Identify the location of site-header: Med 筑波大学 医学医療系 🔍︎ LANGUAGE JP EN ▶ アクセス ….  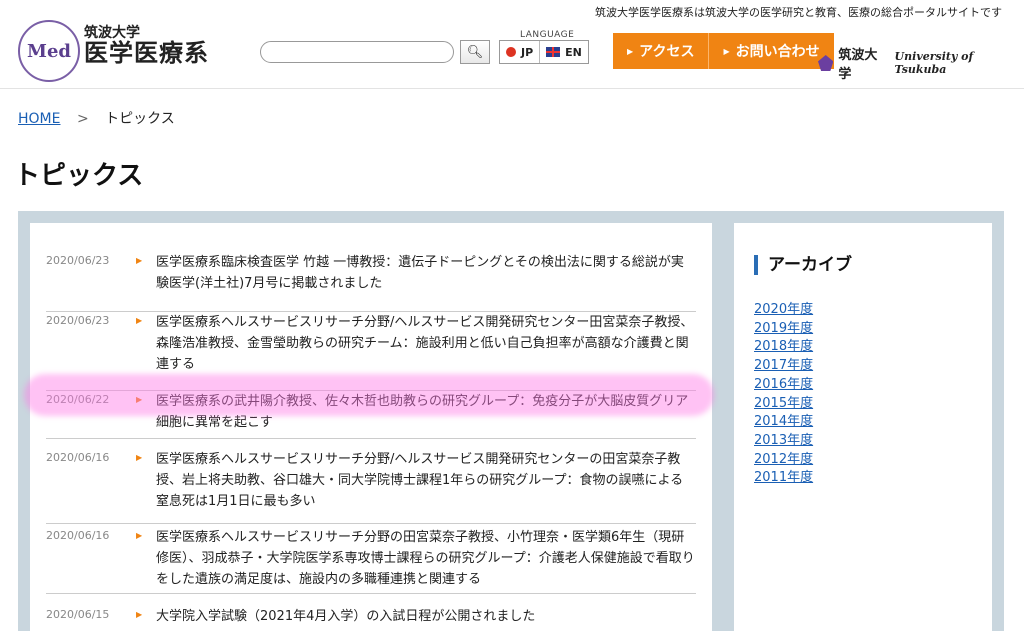
(512, 44).